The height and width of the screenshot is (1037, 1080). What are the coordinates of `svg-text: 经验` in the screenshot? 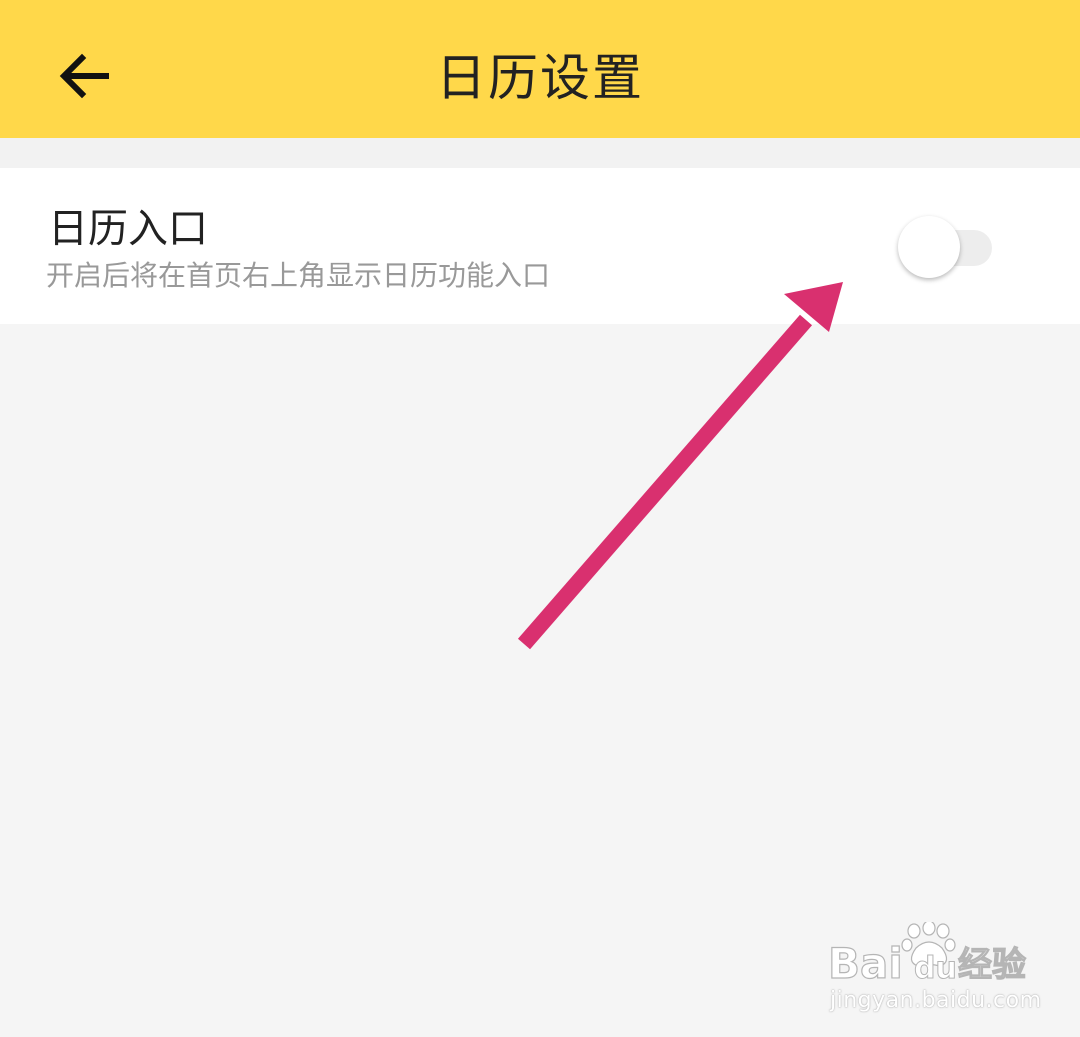 It's located at (992, 965).